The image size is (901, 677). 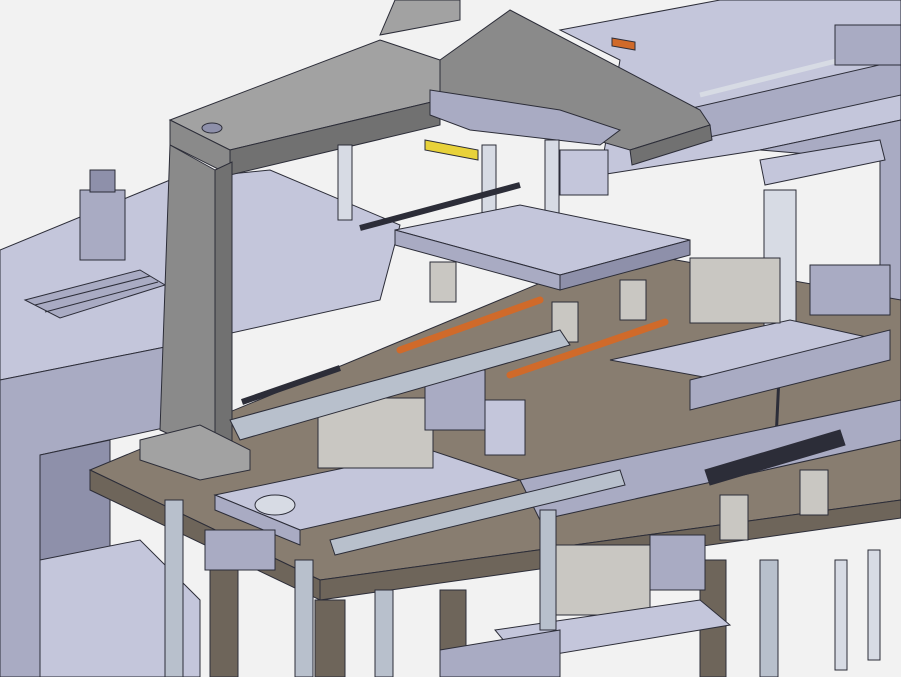 What do you see at coordinates (275, 505) in the screenshot?
I see `fl-bearing` at bounding box center [275, 505].